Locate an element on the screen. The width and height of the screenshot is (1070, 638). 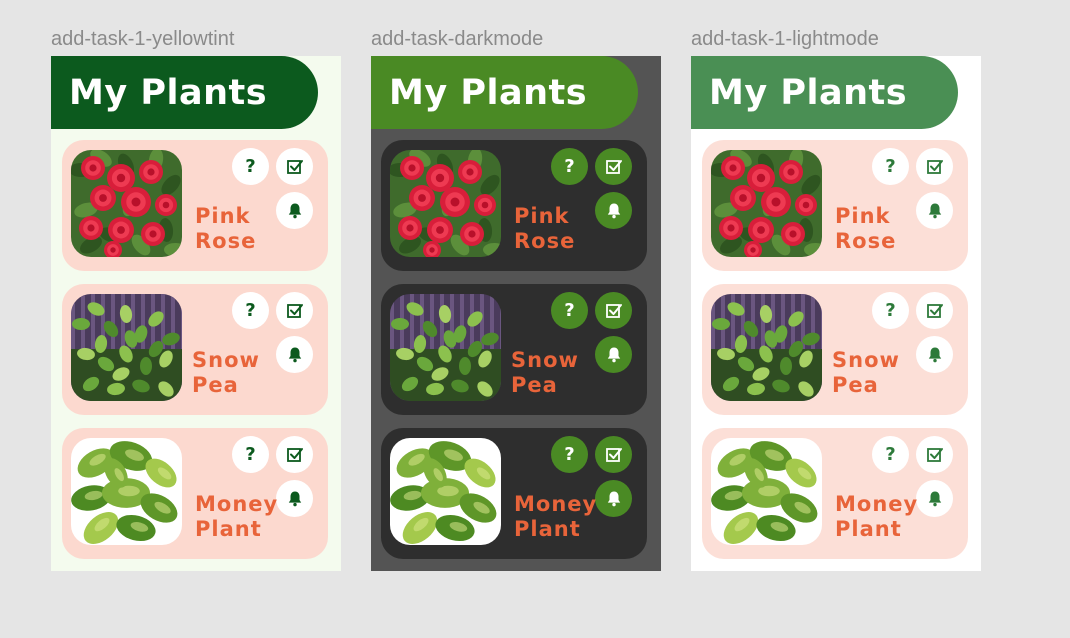
frame-label: add-task-1-lightmode is located at coordinates (785, 39).